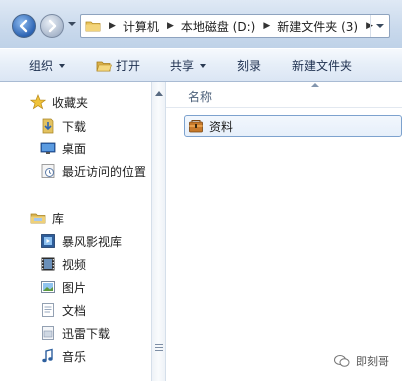  I want to click on document-icon, so click(48, 310).